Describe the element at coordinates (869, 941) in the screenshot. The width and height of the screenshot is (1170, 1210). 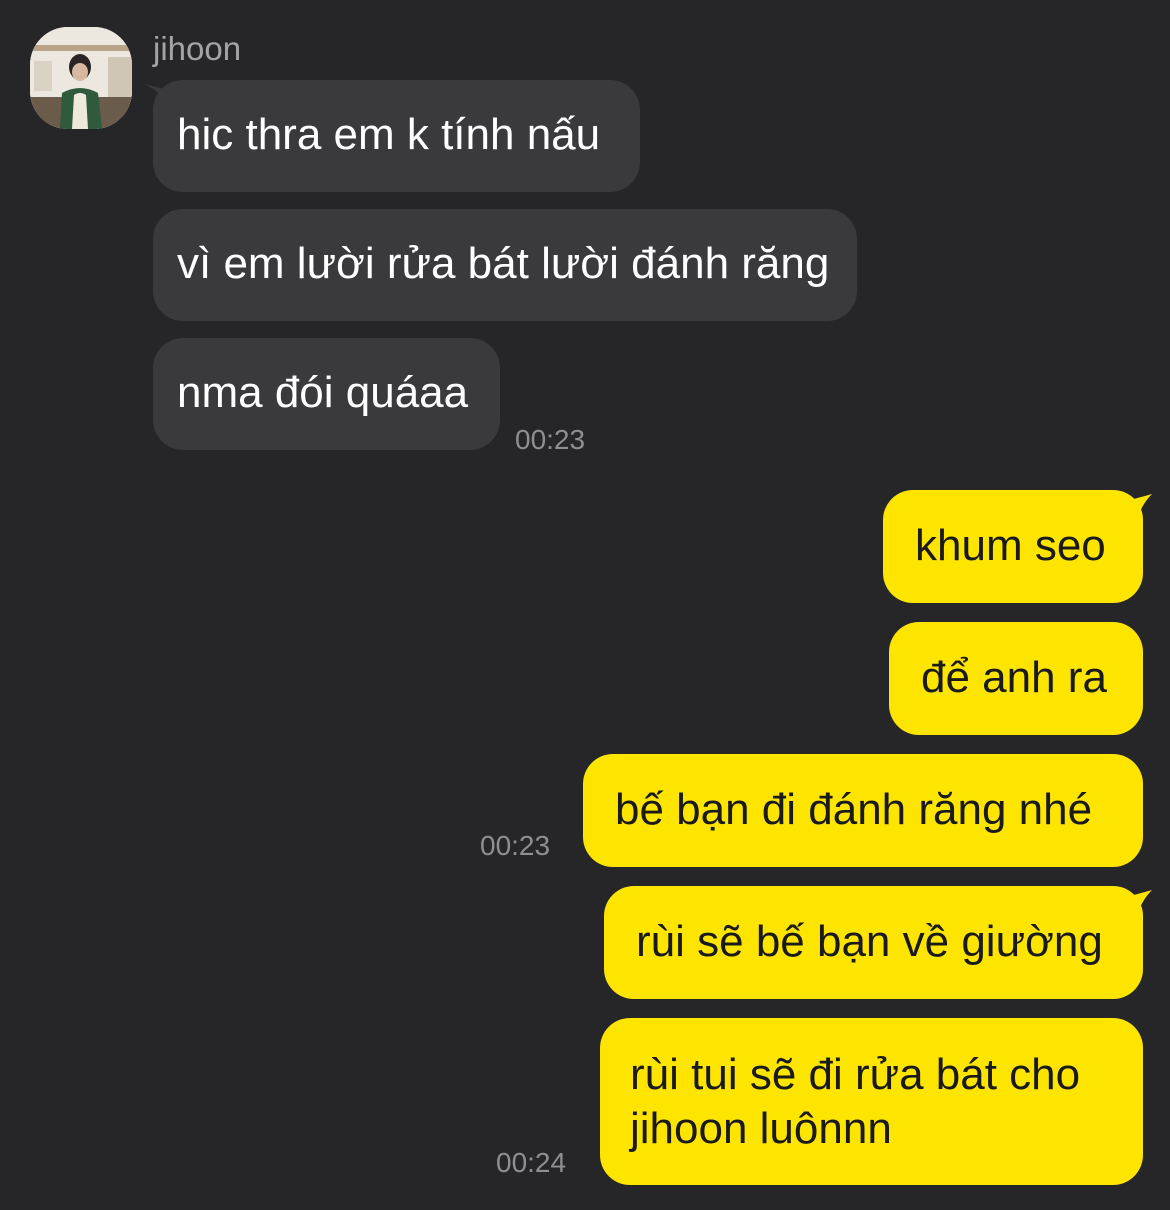
I see `message-text: rùi sẽ bế bạn về giường` at that location.